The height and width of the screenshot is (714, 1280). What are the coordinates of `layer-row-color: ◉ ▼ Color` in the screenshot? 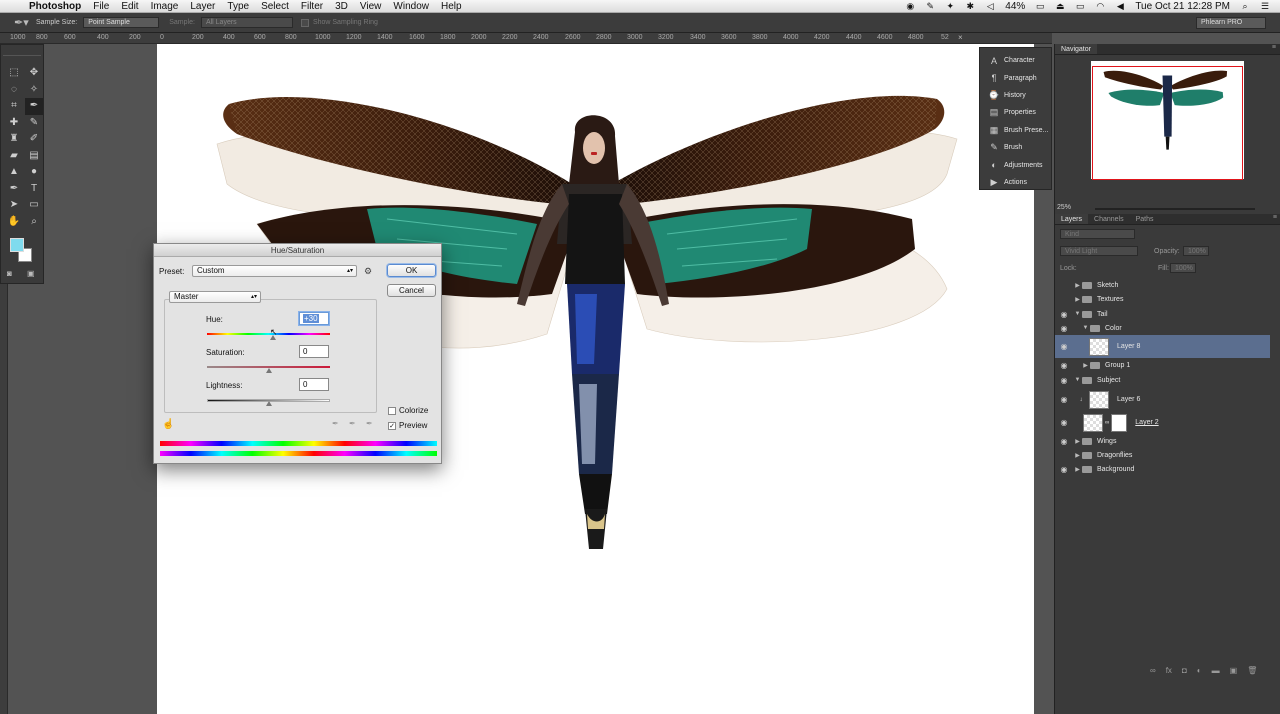 It's located at (1162, 328).